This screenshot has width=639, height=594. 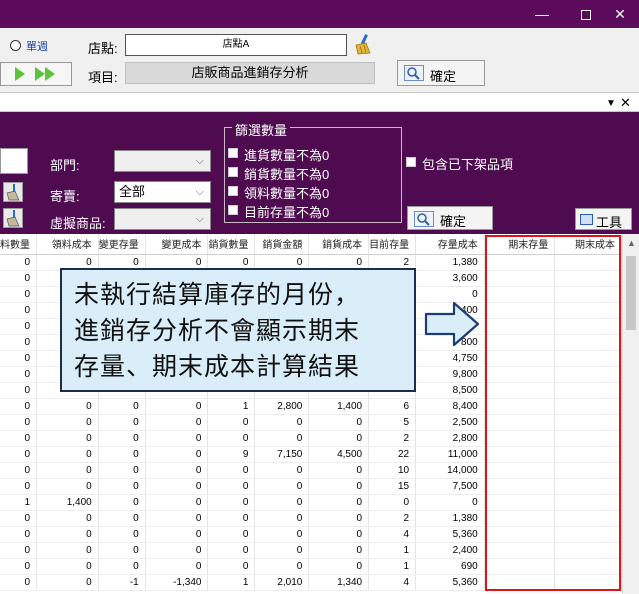 What do you see at coordinates (630, 414) in the screenshot?
I see `vertical-scrollbar: ▲` at bounding box center [630, 414].